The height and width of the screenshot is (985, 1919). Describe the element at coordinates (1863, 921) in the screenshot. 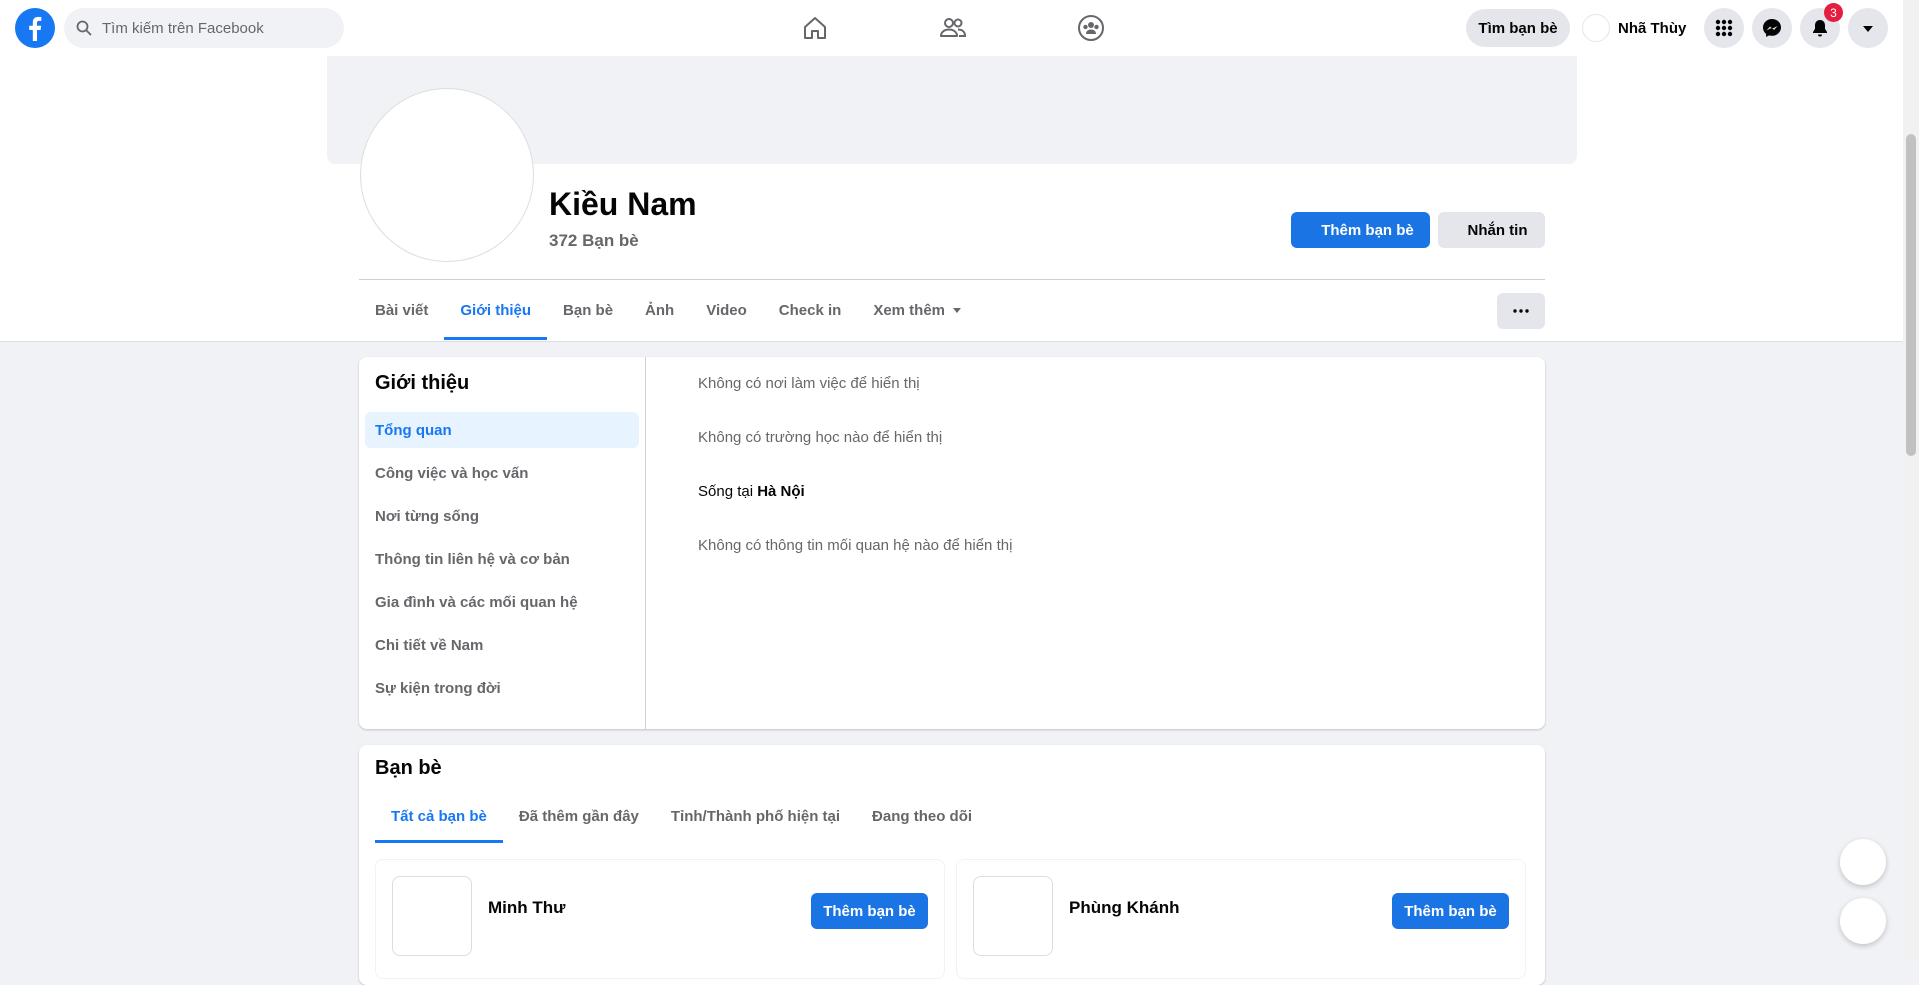

I see `new-message-button` at that location.